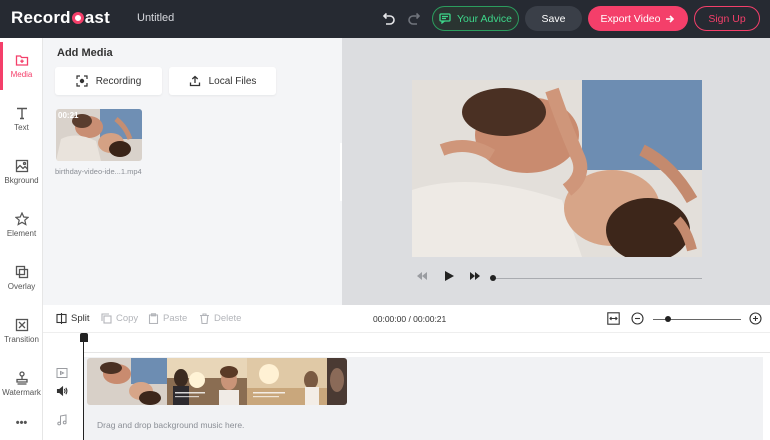 Image resolution: width=770 pixels, height=440 pixels. What do you see at coordinates (21, 272) in the screenshot?
I see `overlay-icon` at bounding box center [21, 272].